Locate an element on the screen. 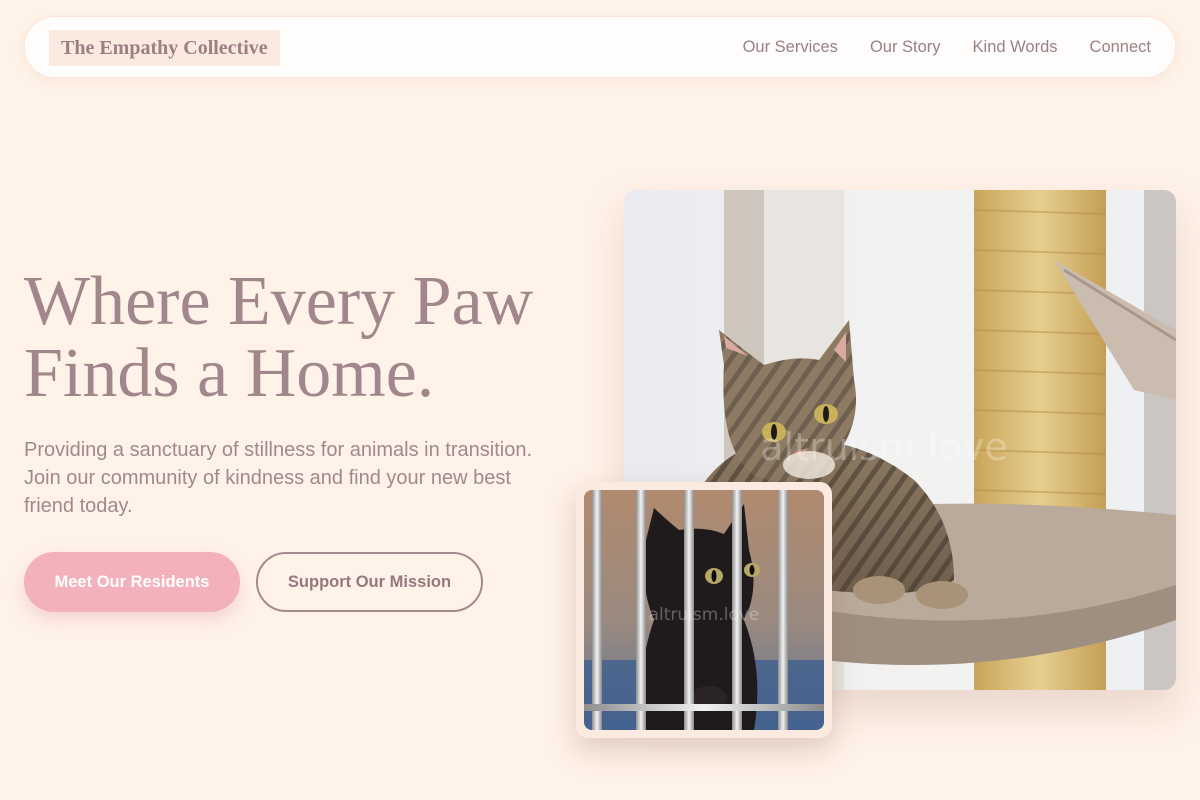  nav-link-kind-words: Kind Words is located at coordinates (1015, 47).